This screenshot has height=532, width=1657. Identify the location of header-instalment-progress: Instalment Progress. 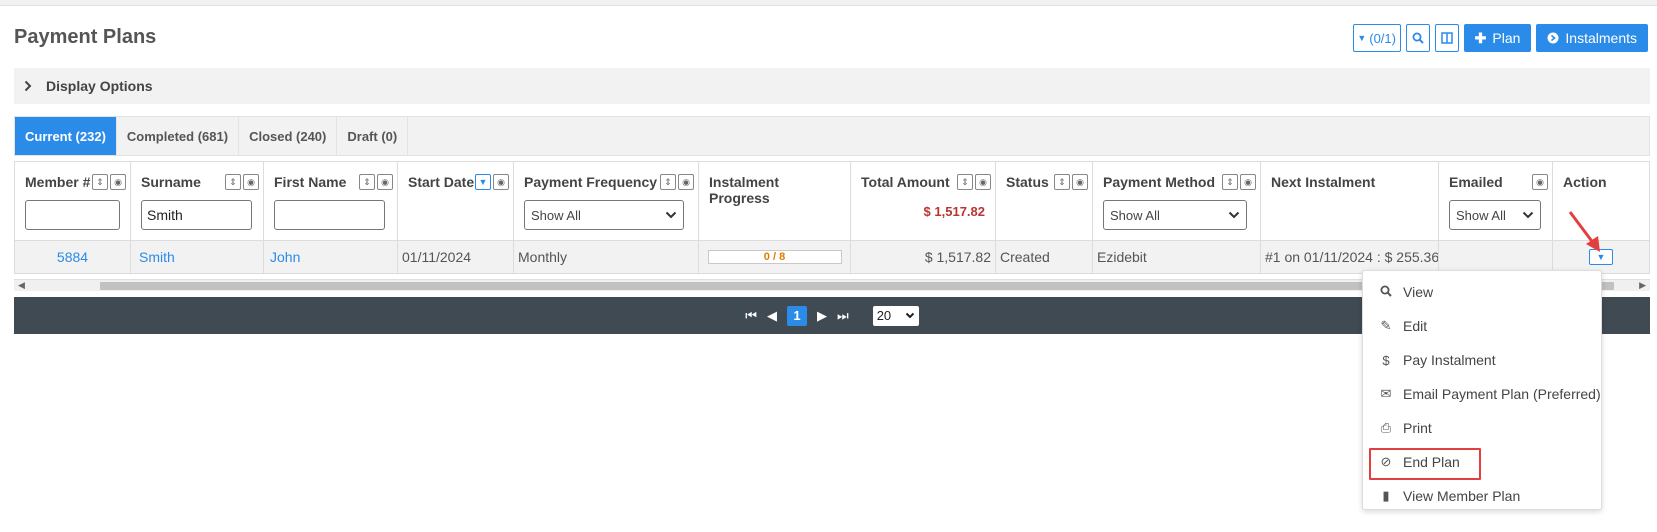
(774, 201).